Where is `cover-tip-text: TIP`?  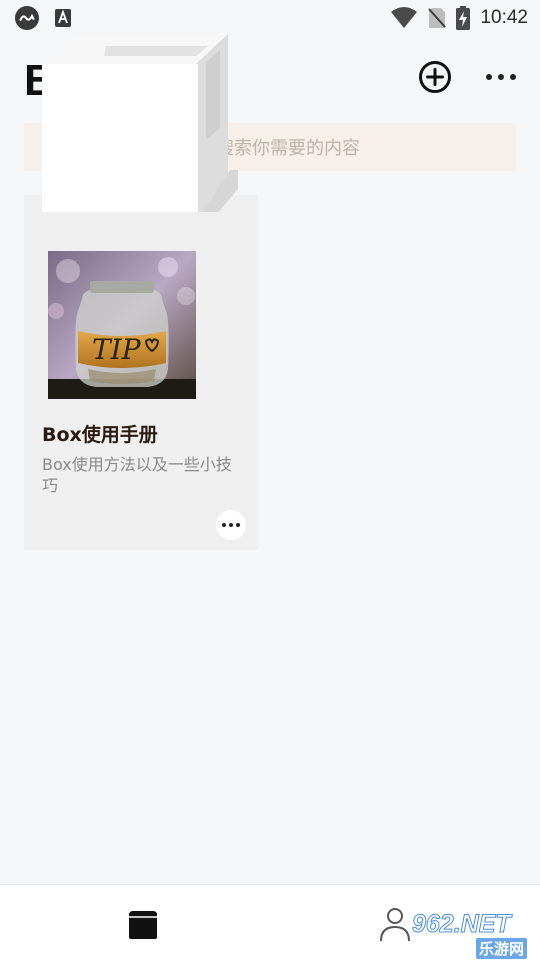 cover-tip-text: TIP is located at coordinates (117, 349).